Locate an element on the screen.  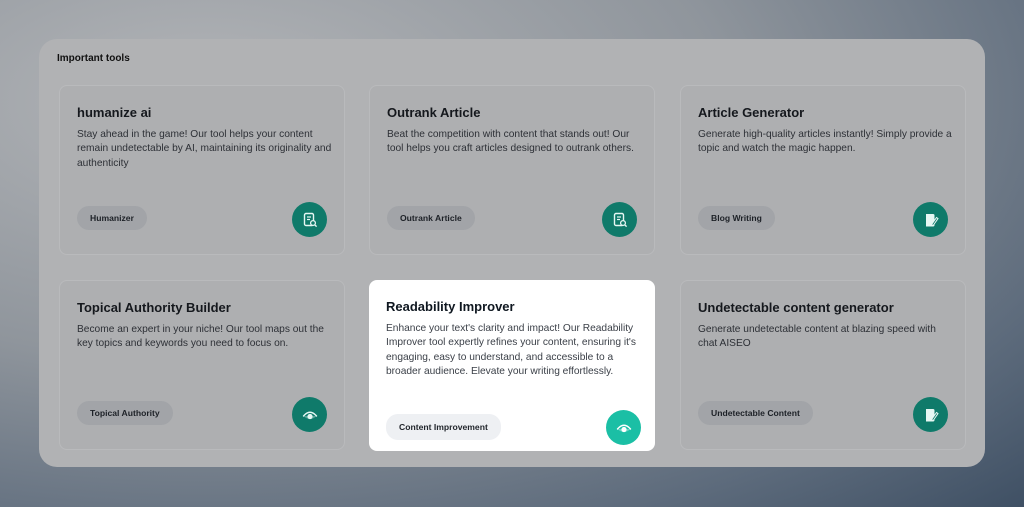
card-title: Undetectable content generator is located at coordinates (796, 307).